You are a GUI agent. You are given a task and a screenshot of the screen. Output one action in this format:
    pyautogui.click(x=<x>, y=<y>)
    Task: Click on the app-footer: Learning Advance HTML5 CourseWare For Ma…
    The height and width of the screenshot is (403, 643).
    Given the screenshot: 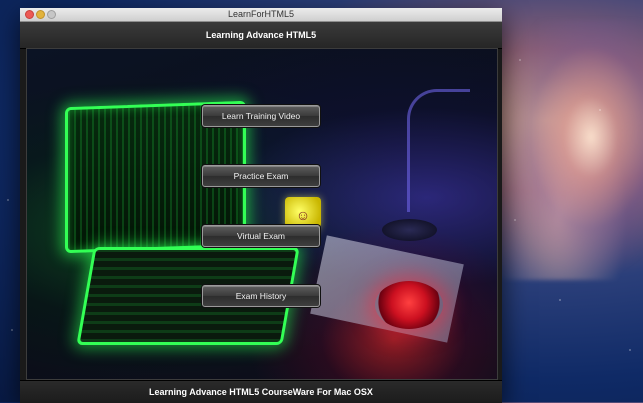 What is the action you would take?
    pyautogui.click(x=261, y=391)
    